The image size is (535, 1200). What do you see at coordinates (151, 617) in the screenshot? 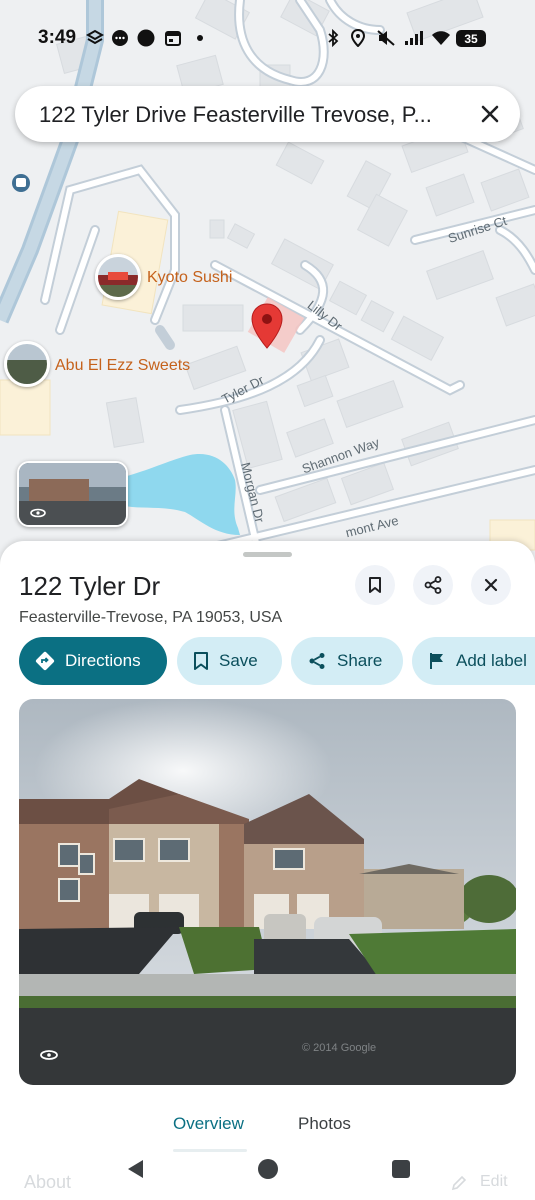
I see `place-address: Feasterville-Trevose, PA 19053, USA` at bounding box center [151, 617].